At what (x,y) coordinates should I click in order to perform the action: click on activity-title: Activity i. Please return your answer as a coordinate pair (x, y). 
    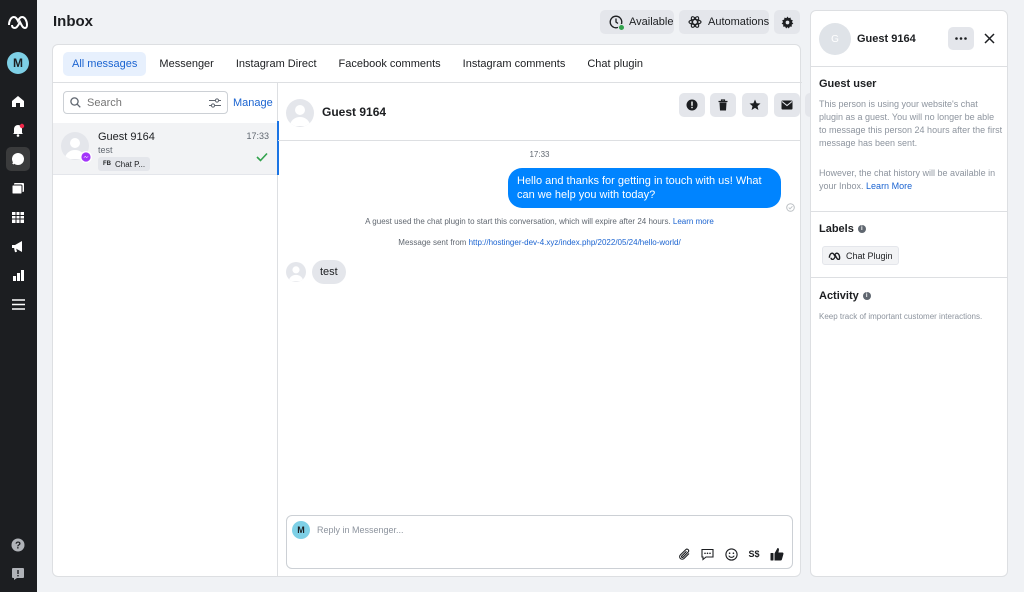
    Looking at the image, I should click on (845, 296).